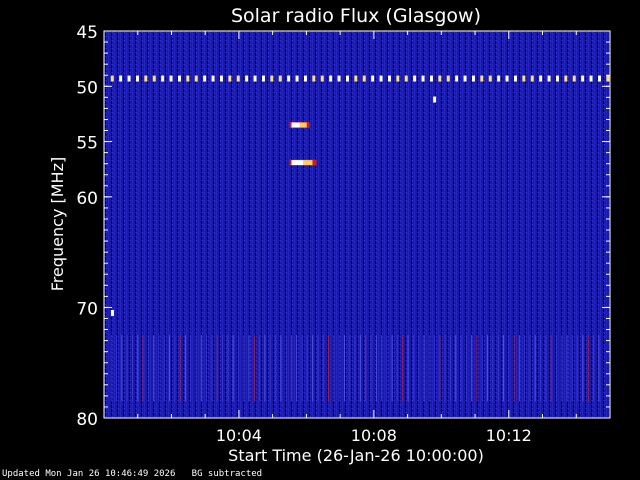 This screenshot has width=640, height=480. What do you see at coordinates (87, 33) in the screenshot?
I see `y-tick-label-45: 45` at bounding box center [87, 33].